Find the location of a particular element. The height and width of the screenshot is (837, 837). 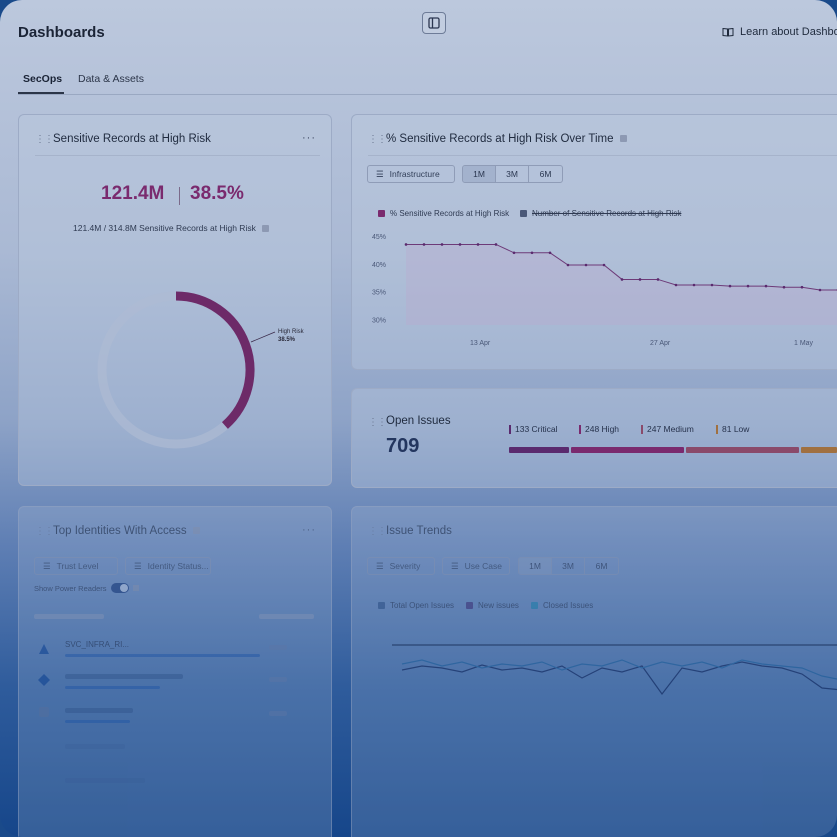

x-tick-label: 13 Apr is located at coordinates (480, 343).